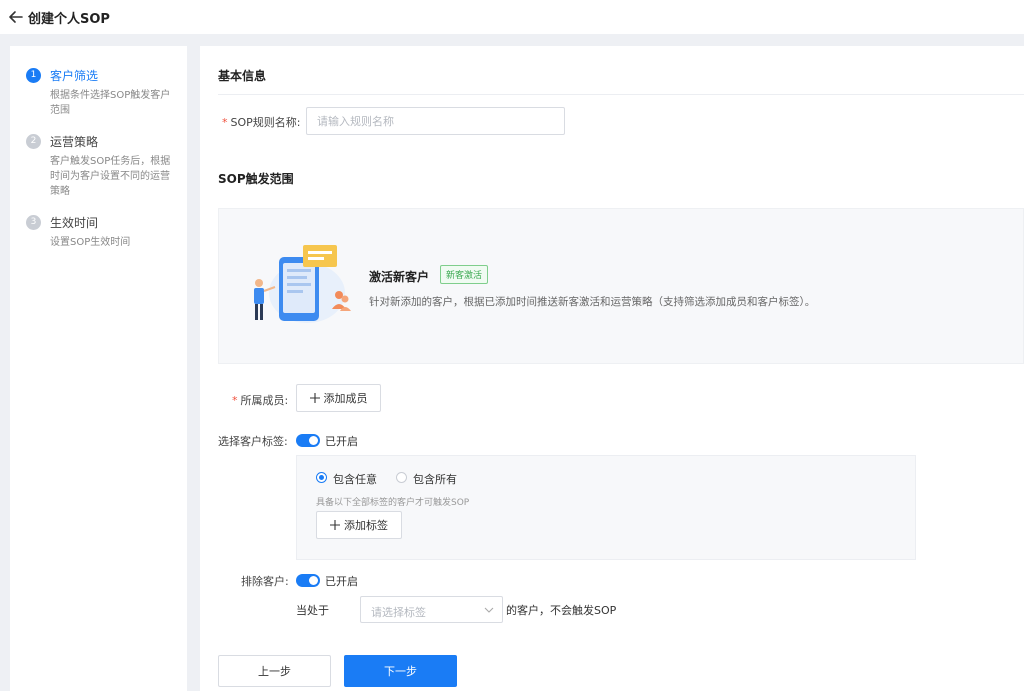 Image resolution: width=1024 pixels, height=691 pixels. I want to click on exclude-prefix-text: 当处于, so click(312, 610).